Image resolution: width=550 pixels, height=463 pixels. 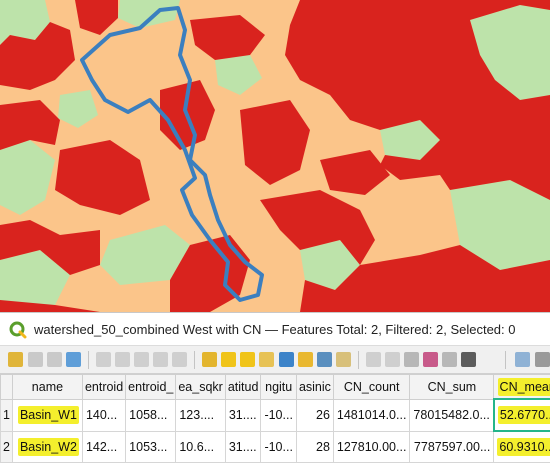 I want to click on toggle-multi-edit-icon, so click(x=35, y=359).